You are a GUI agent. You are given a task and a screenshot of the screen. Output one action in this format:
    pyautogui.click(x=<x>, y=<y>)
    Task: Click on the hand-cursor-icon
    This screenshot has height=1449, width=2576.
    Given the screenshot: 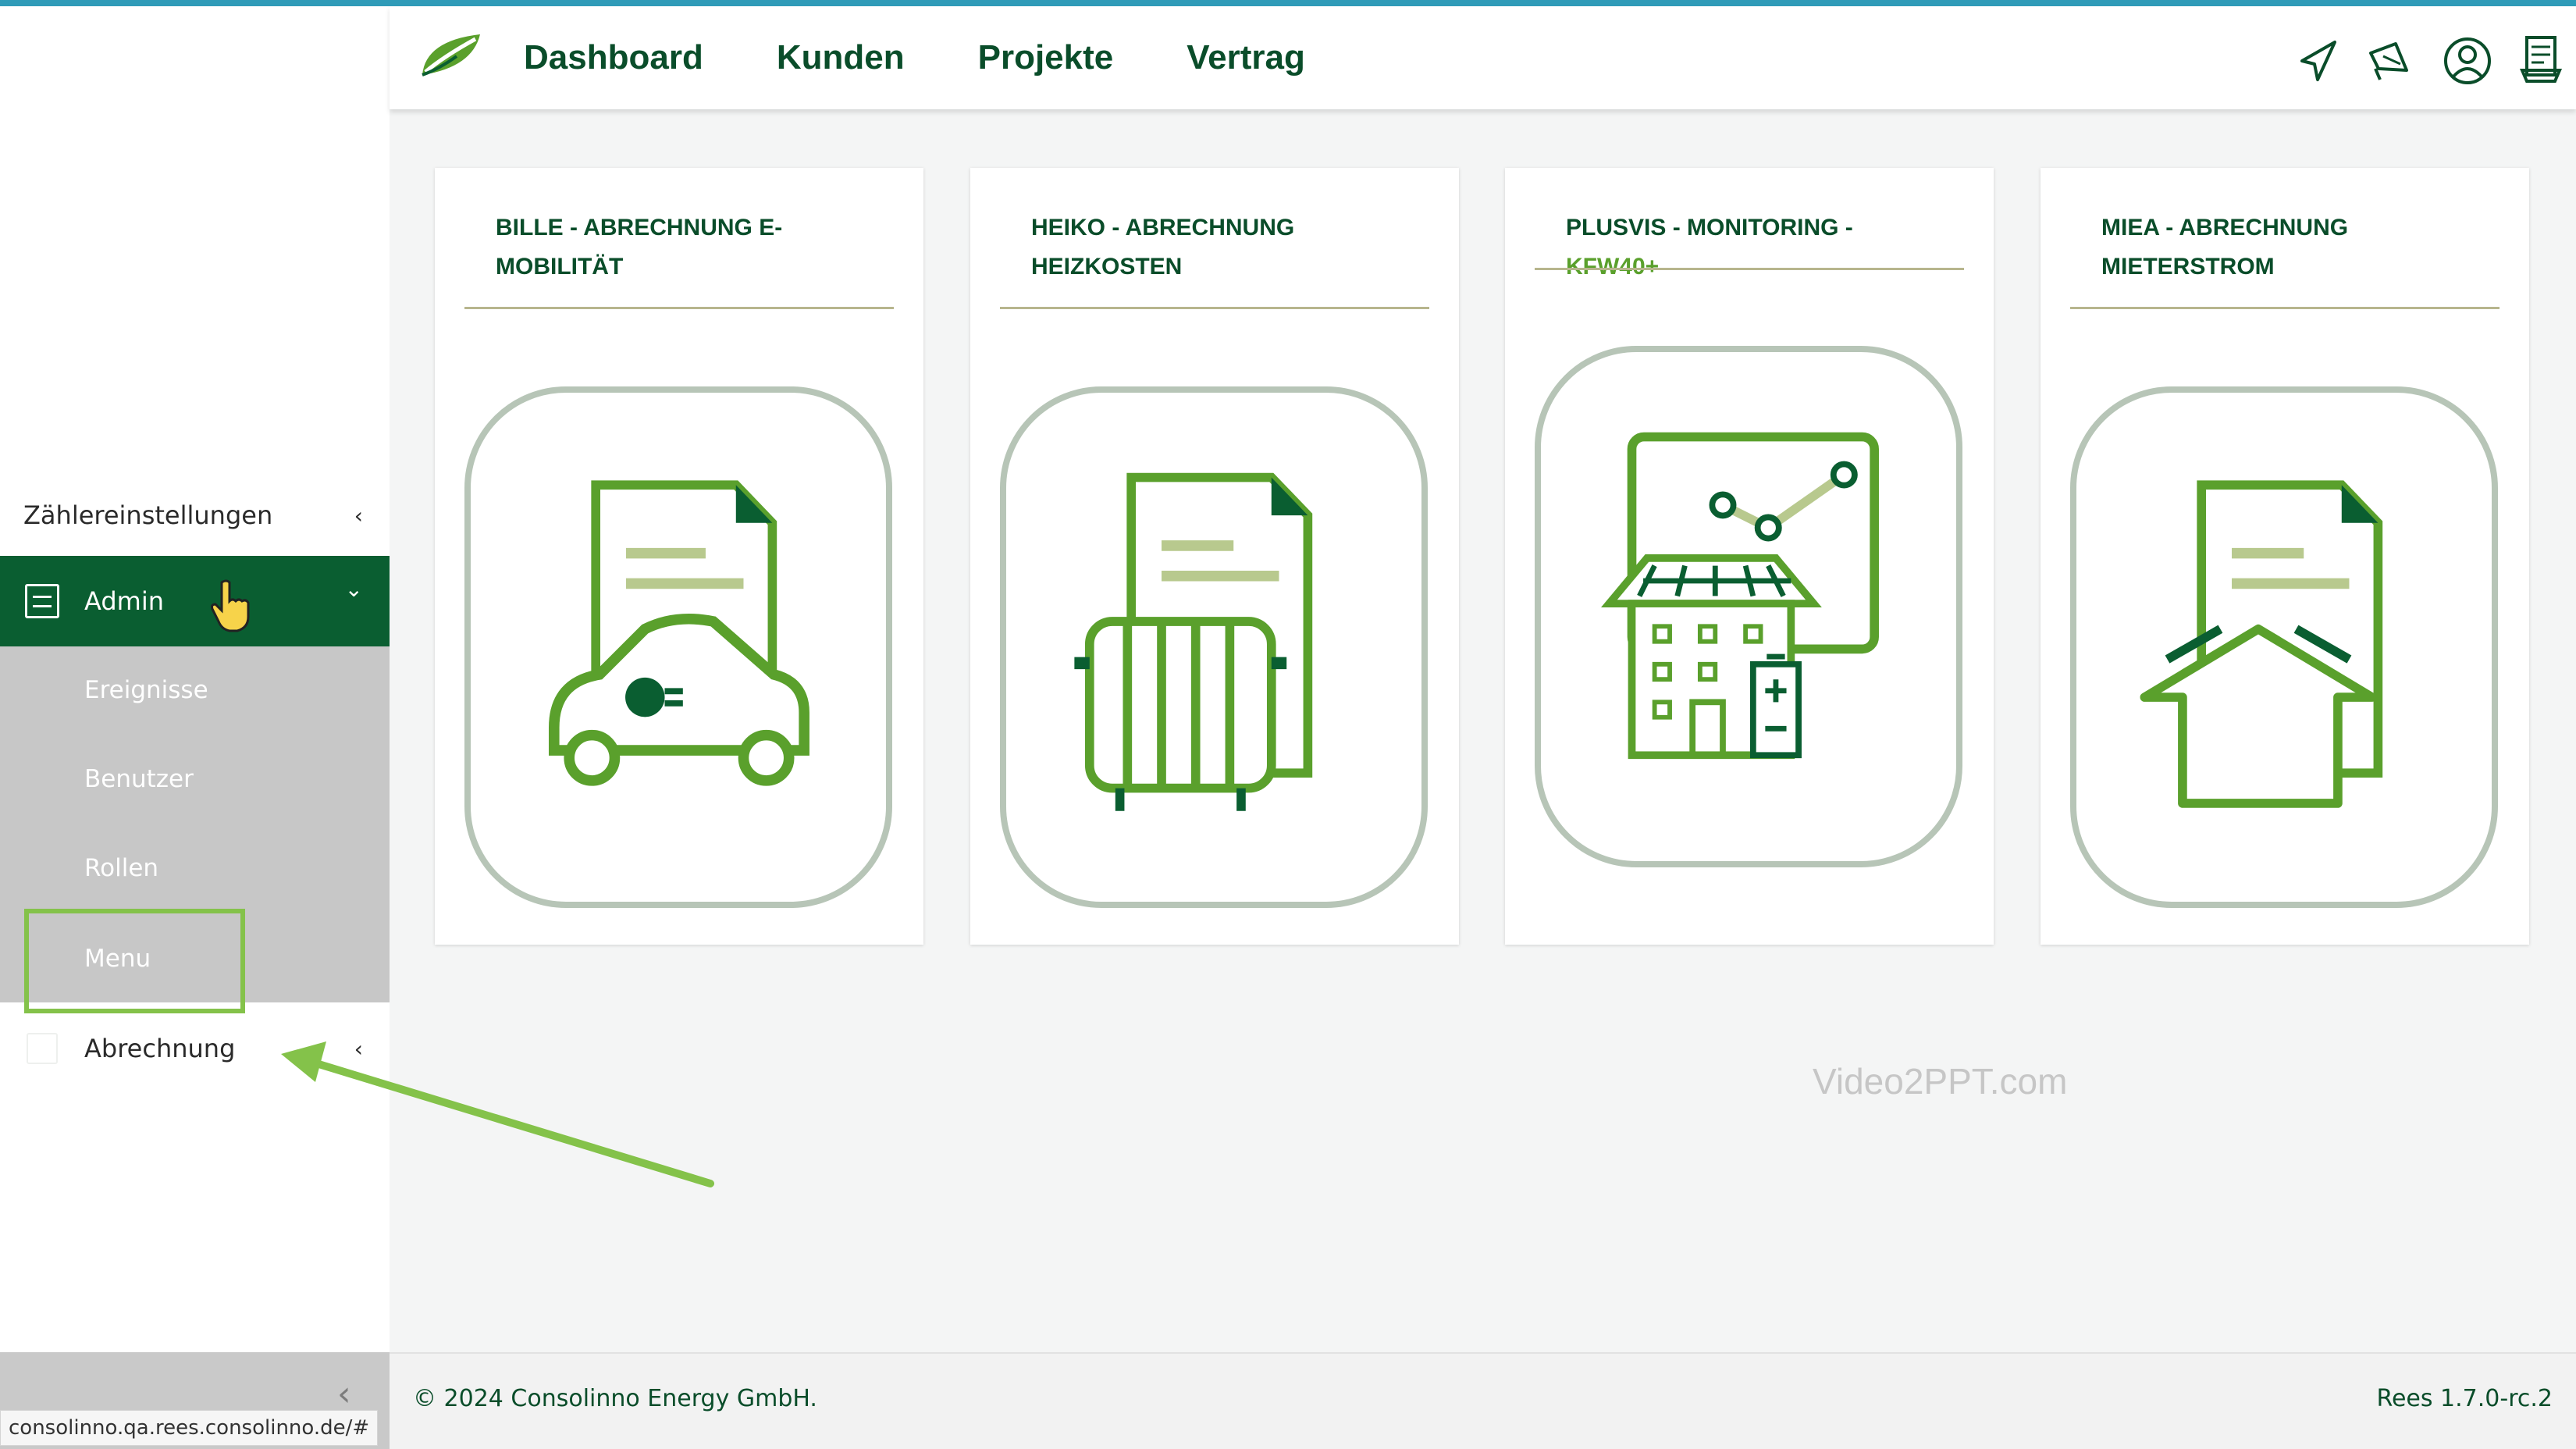 What is the action you would take?
    pyautogui.click(x=230, y=605)
    